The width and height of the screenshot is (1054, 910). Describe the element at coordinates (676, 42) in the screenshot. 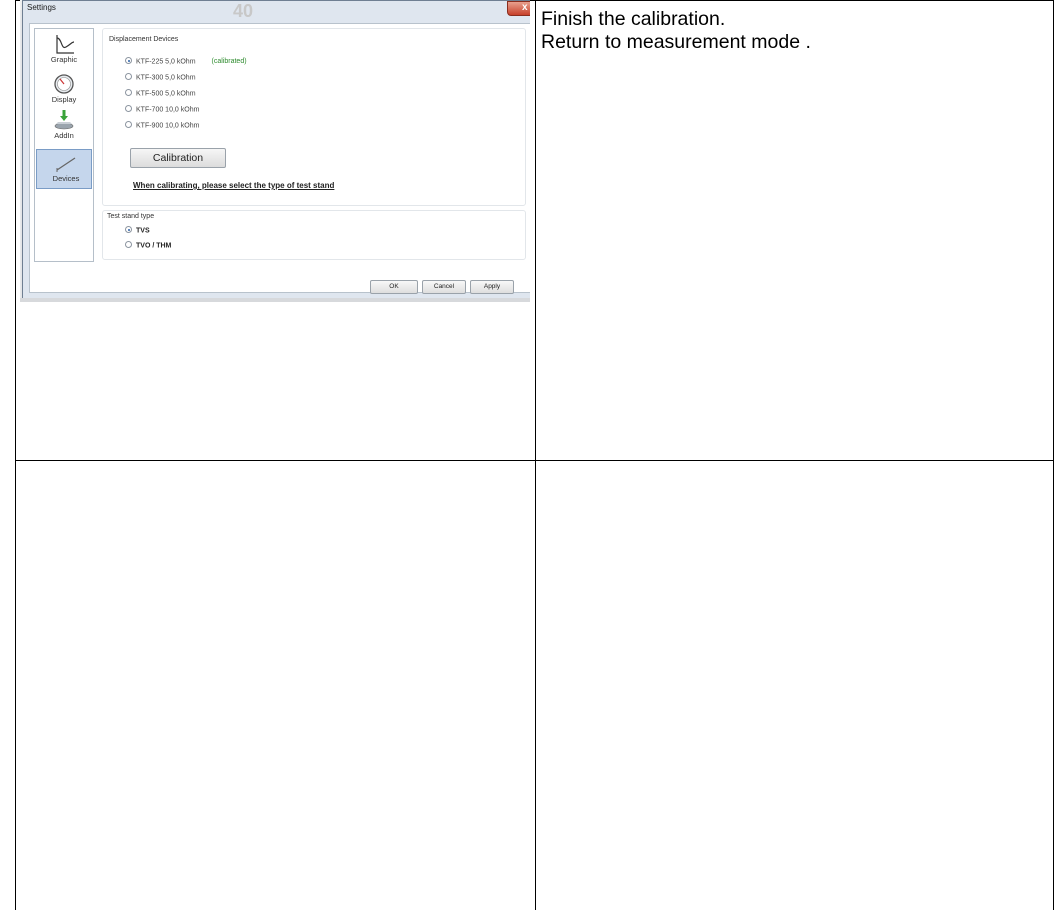

I see `instruction-line-2: Return to measurement mode .` at that location.